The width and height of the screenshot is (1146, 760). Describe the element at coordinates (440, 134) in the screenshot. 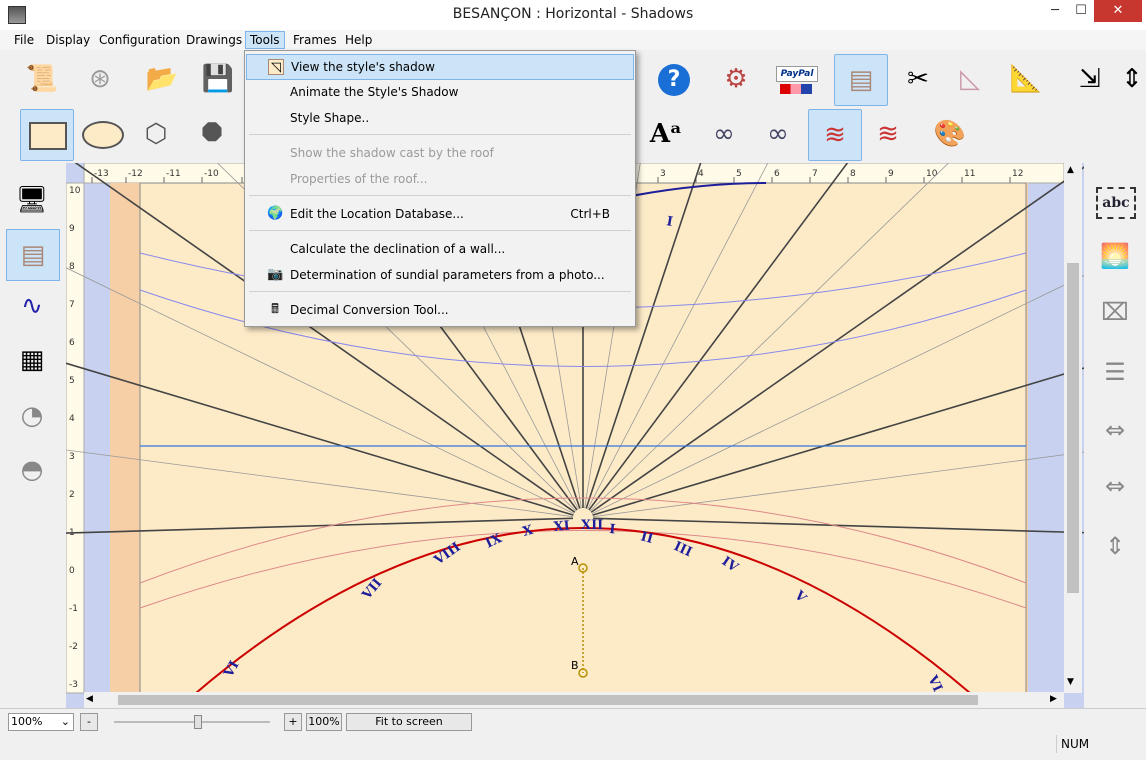

I see `menu-separator` at that location.